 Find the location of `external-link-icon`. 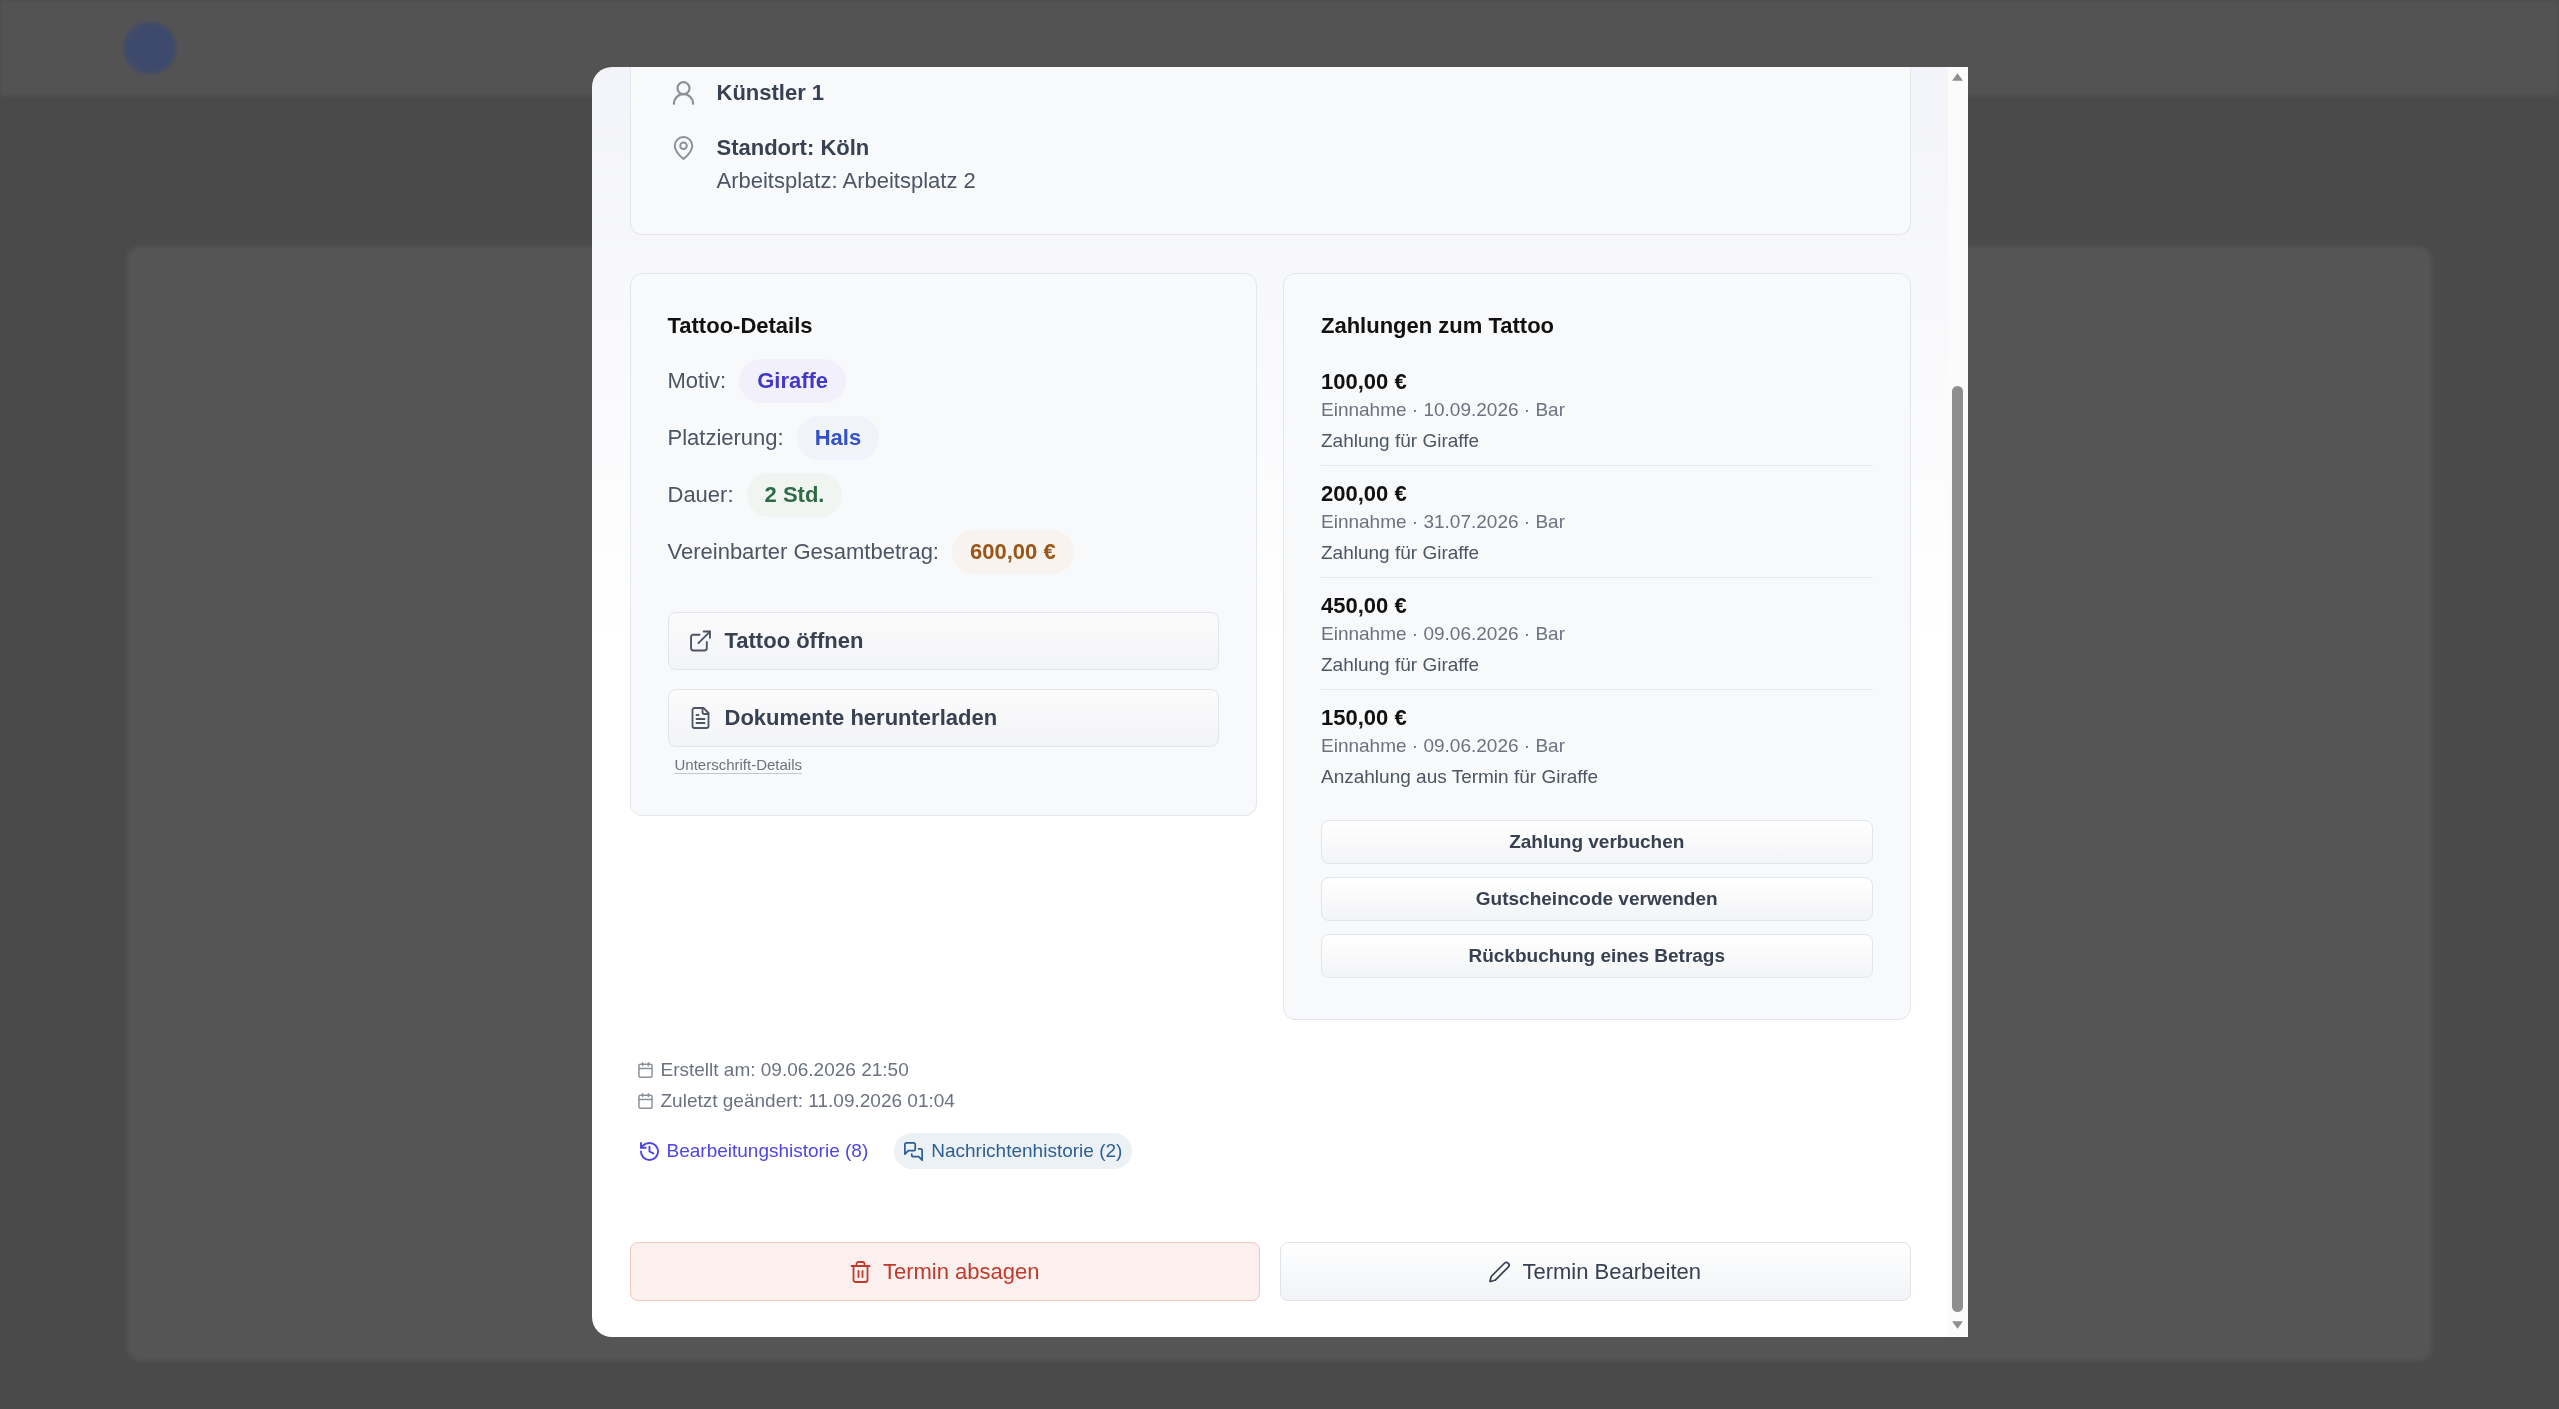

external-link-icon is located at coordinates (700, 641).